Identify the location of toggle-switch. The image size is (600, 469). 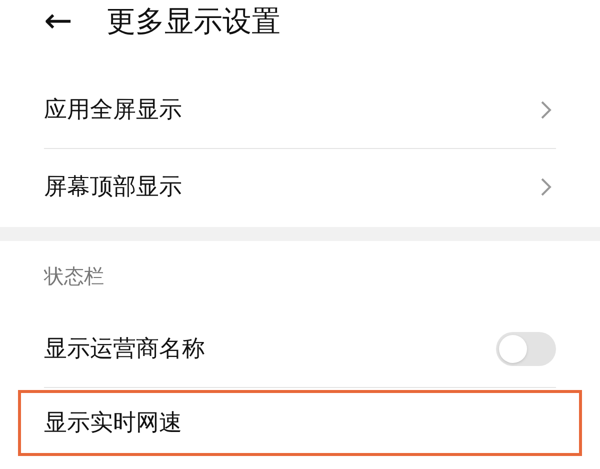
(526, 349).